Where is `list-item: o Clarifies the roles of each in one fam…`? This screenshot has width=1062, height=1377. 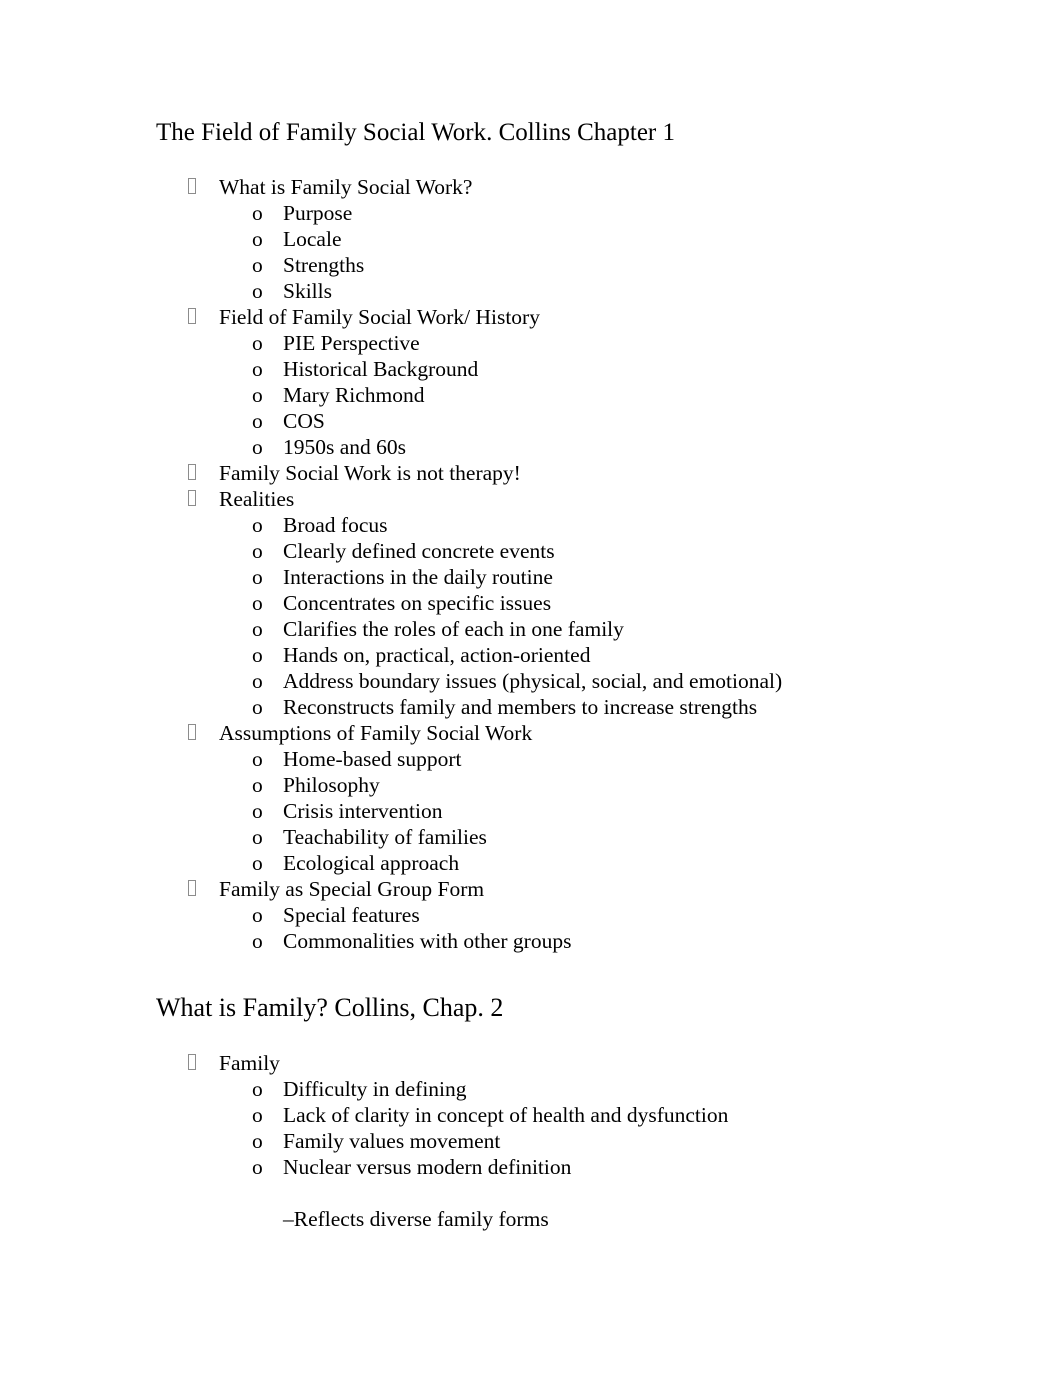 list-item: o Clarifies the roles of each in one fam… is located at coordinates (556, 629).